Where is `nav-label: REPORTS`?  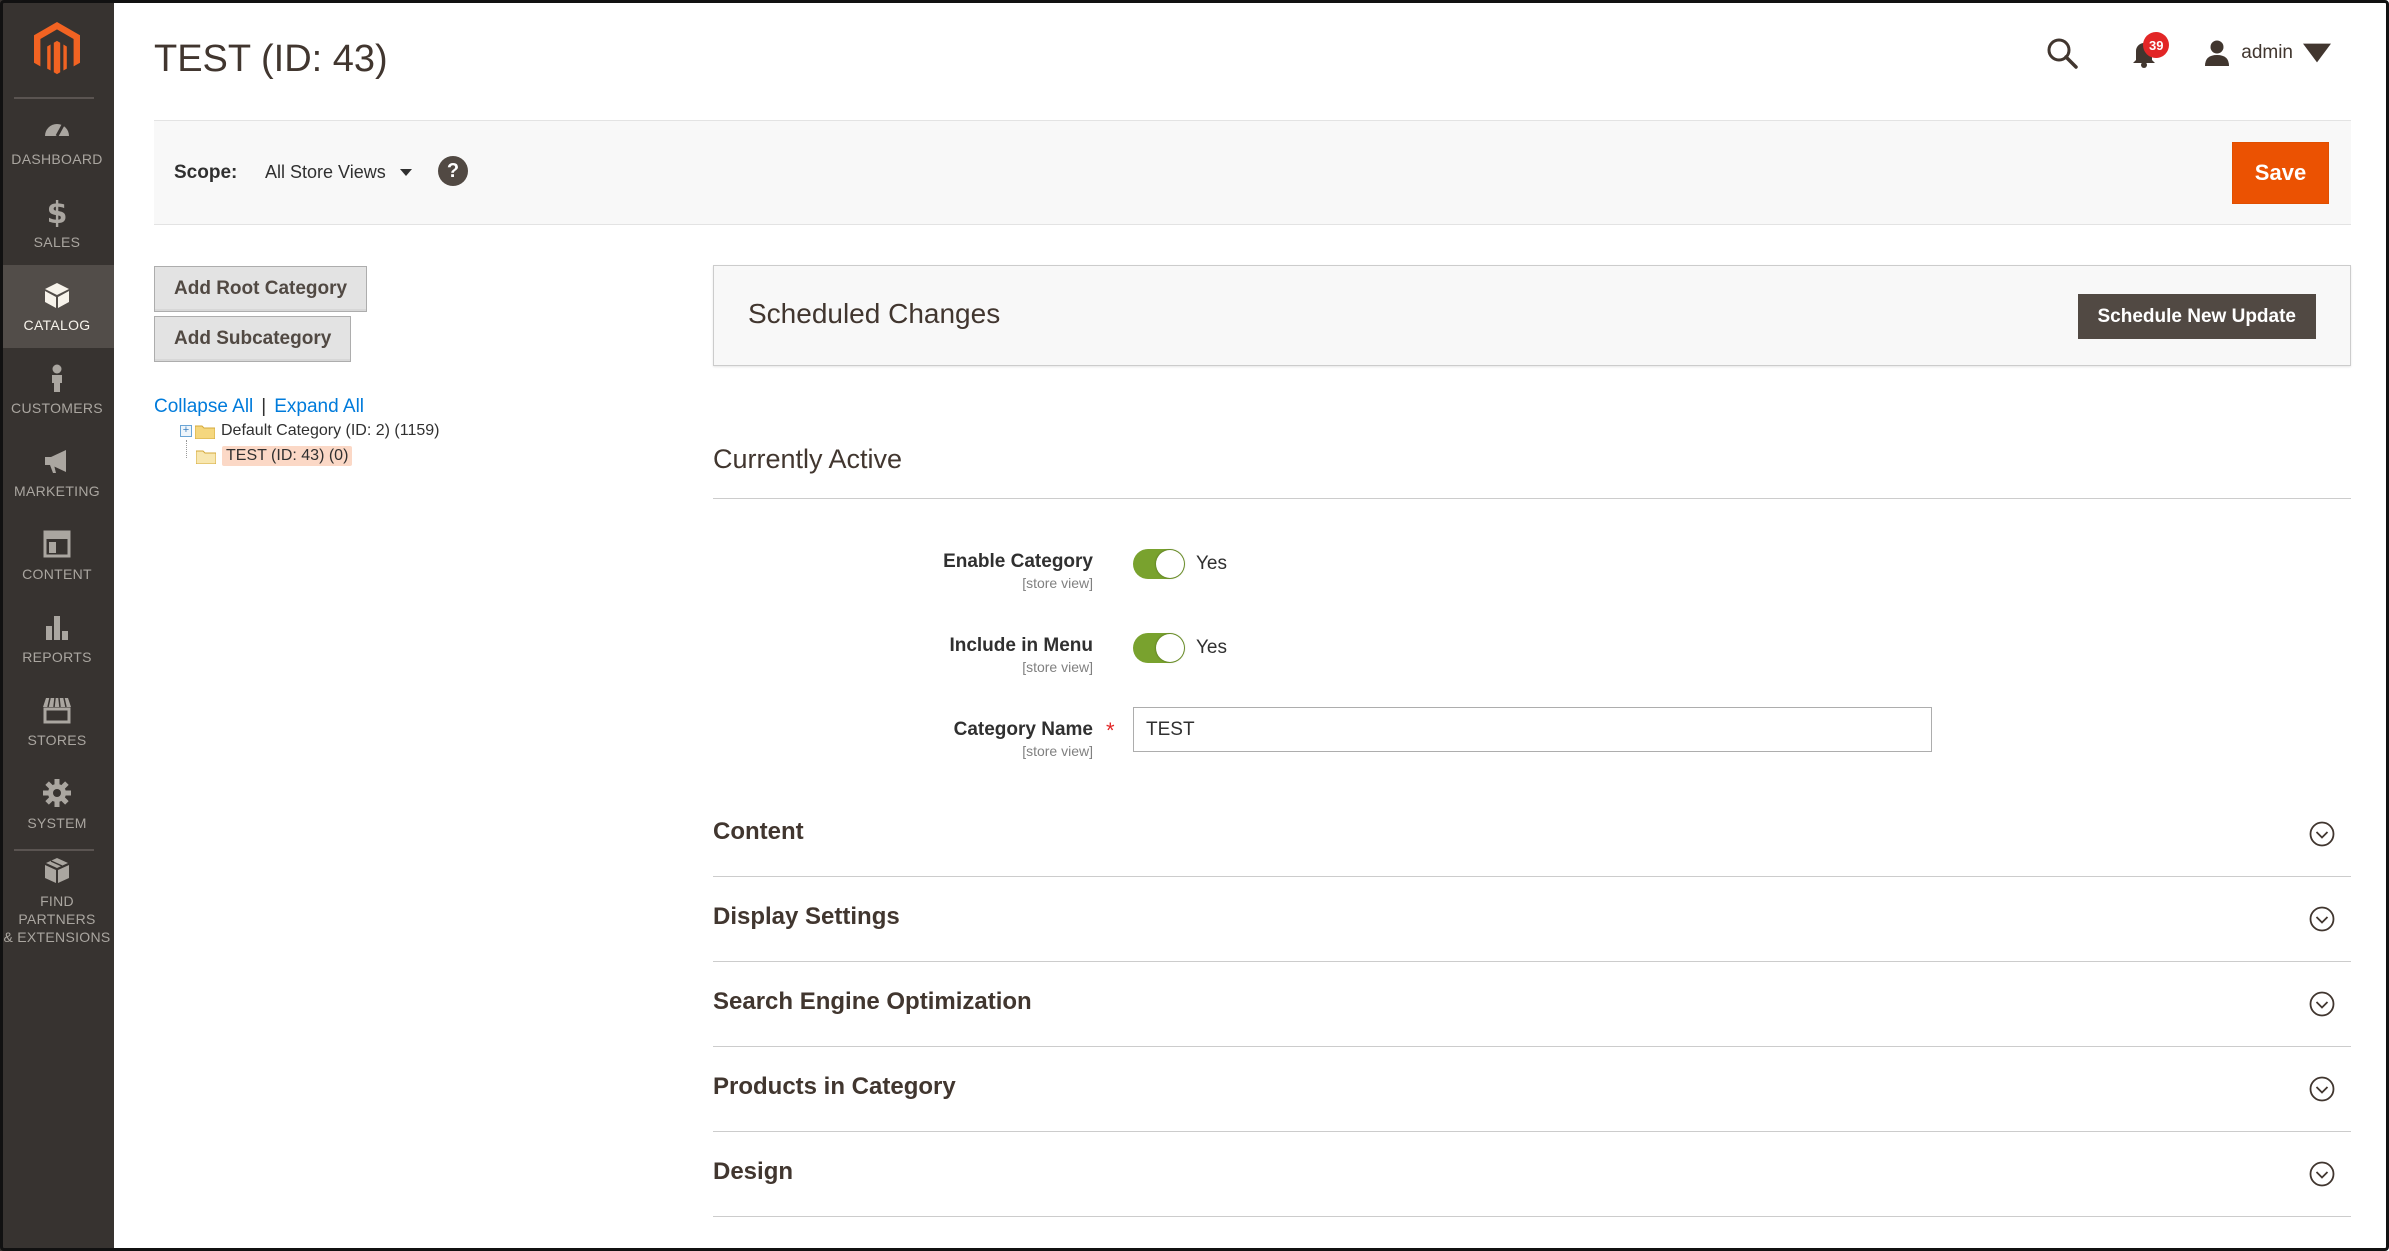 nav-label: REPORTS is located at coordinates (57, 656).